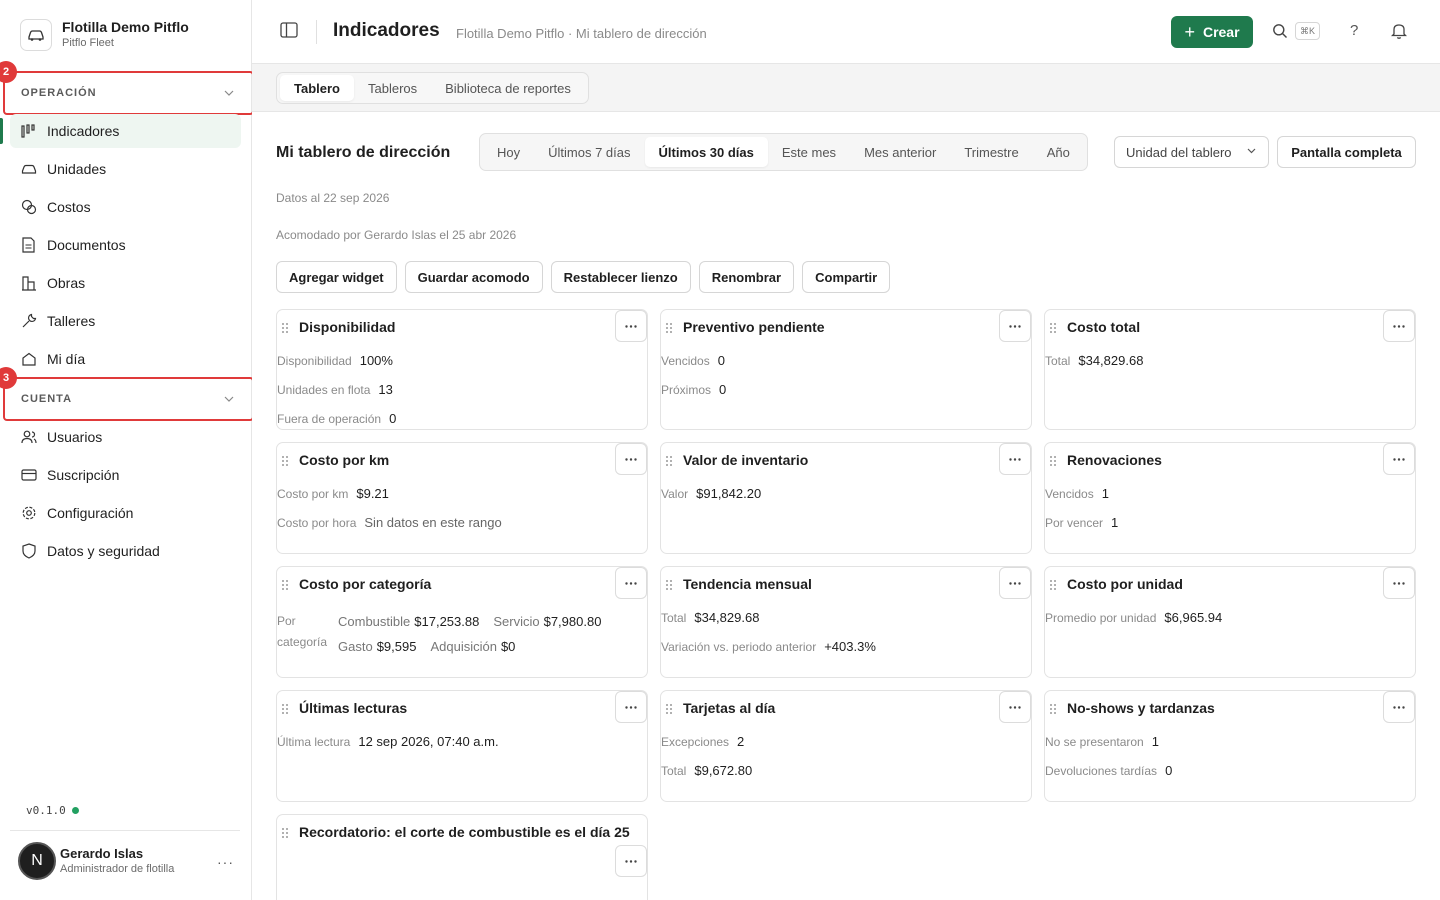  What do you see at coordinates (372, 493) in the screenshot?
I see `metric-value: $9.21` at bounding box center [372, 493].